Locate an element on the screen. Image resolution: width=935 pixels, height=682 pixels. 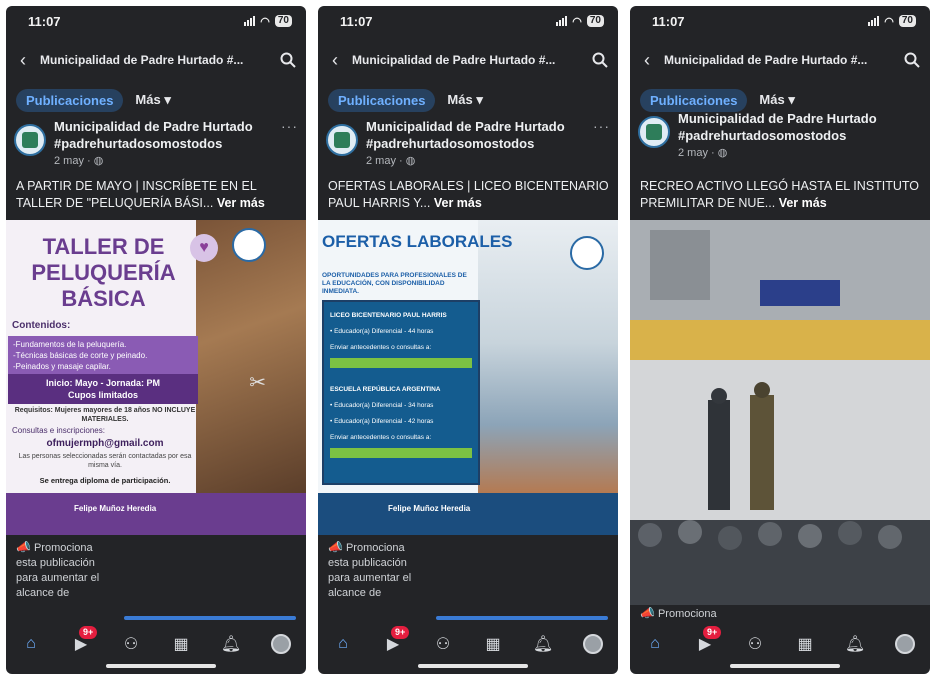
contenido-item: -Fundamentos de la peluquería. is located at coordinates (70, 344).